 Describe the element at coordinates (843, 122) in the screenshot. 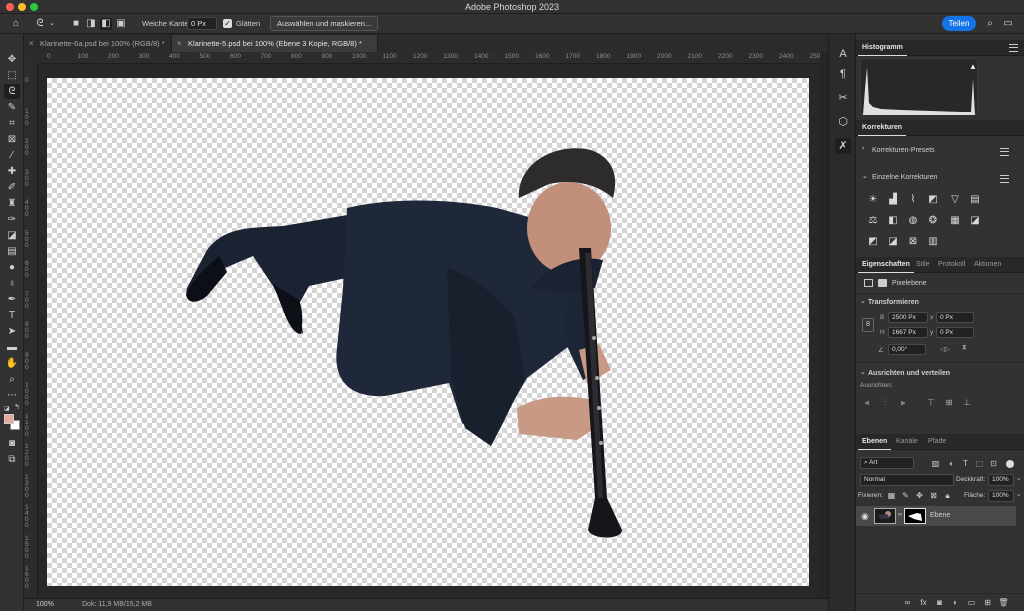

I see `3d-panel-icon: ⬡` at that location.